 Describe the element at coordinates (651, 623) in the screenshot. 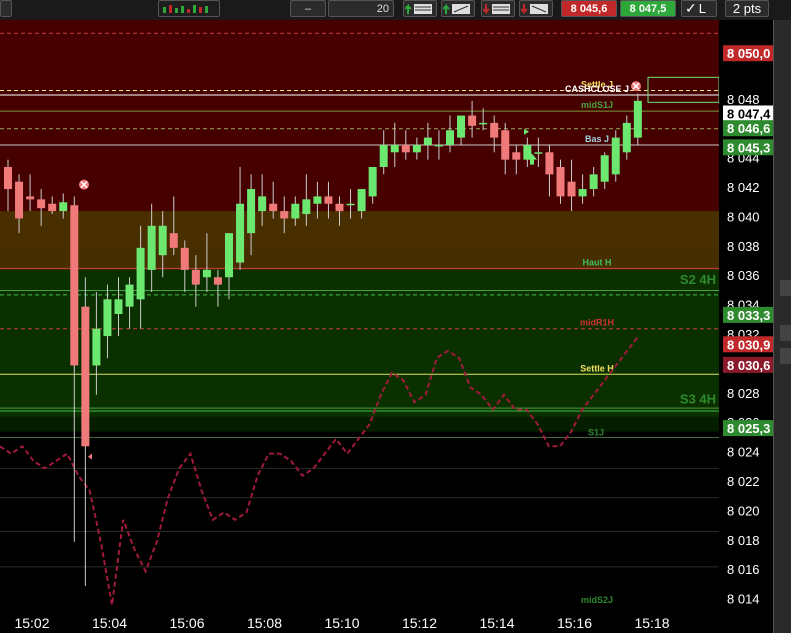

I see `time-tick-label: 15:18` at that location.